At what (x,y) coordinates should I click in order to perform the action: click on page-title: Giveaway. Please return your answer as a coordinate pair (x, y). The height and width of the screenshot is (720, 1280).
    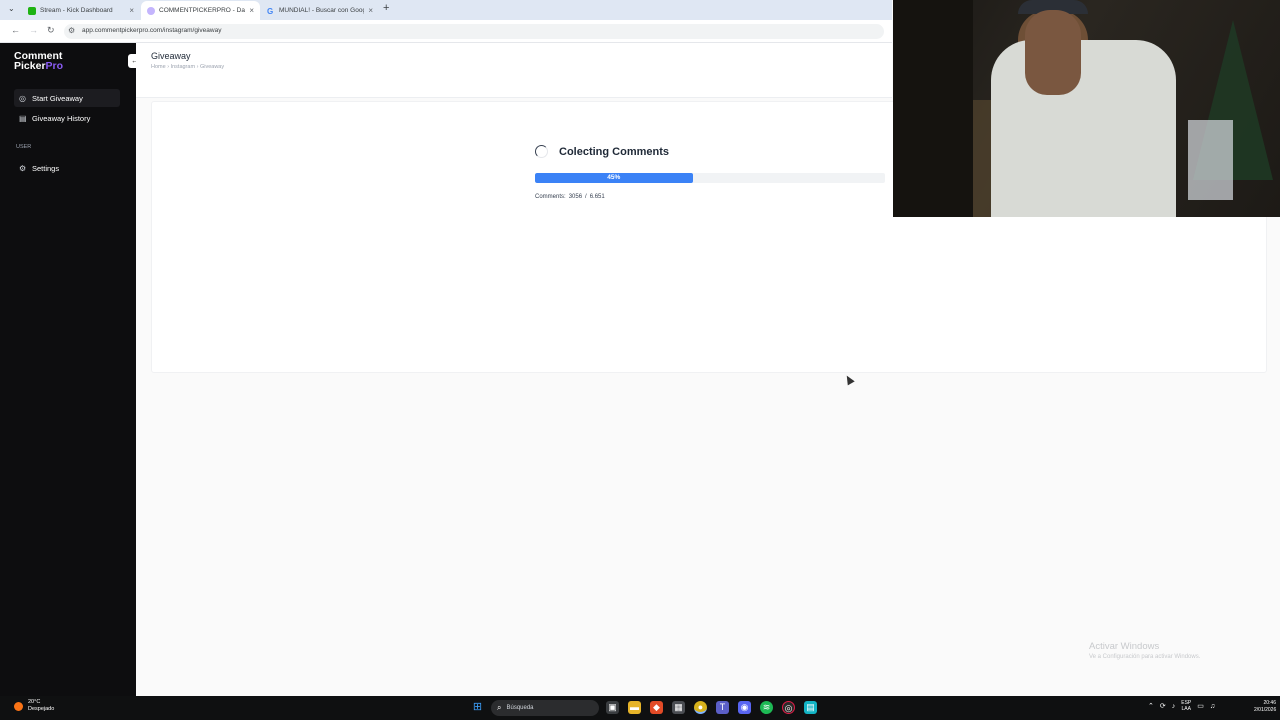
    Looking at the image, I should click on (171, 56).